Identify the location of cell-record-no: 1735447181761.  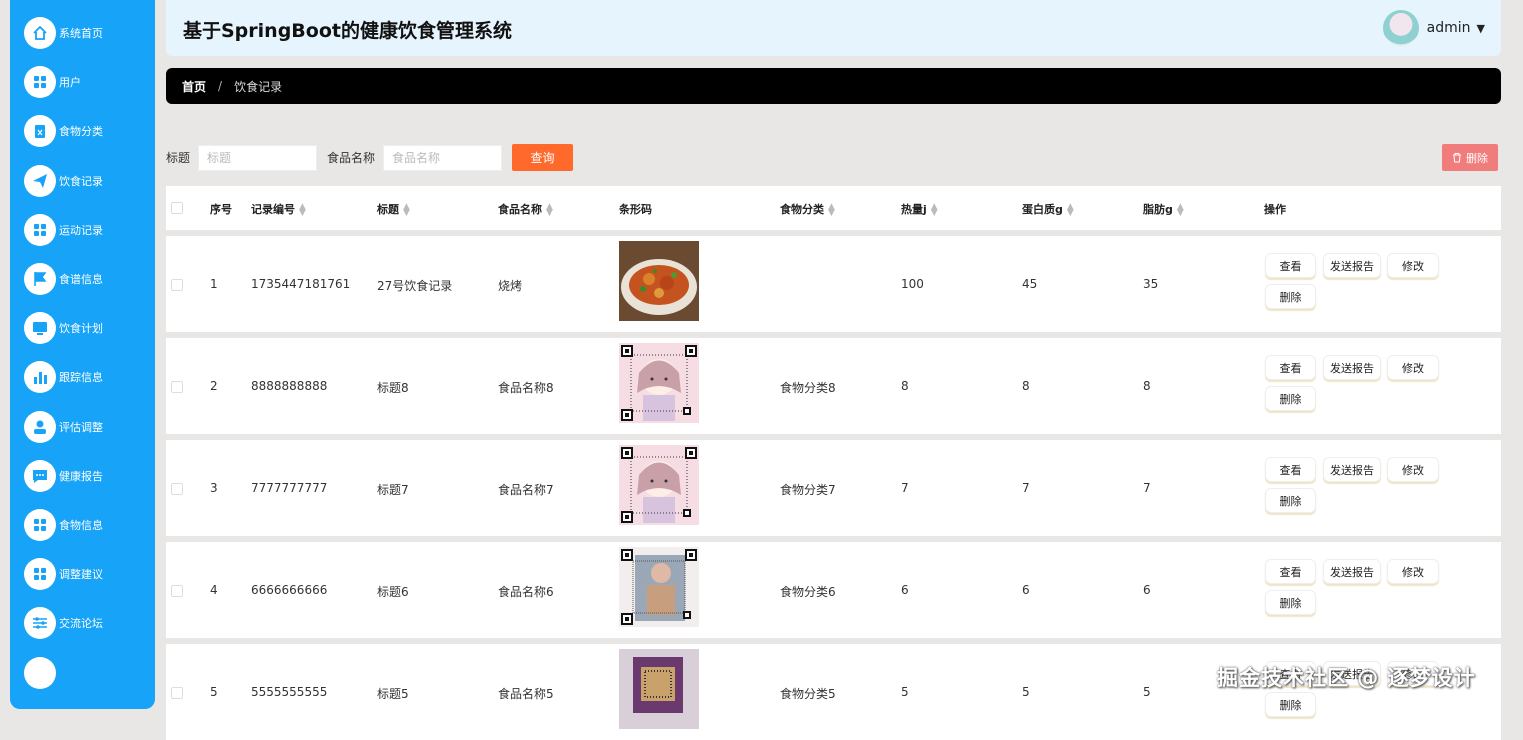
(301, 284).